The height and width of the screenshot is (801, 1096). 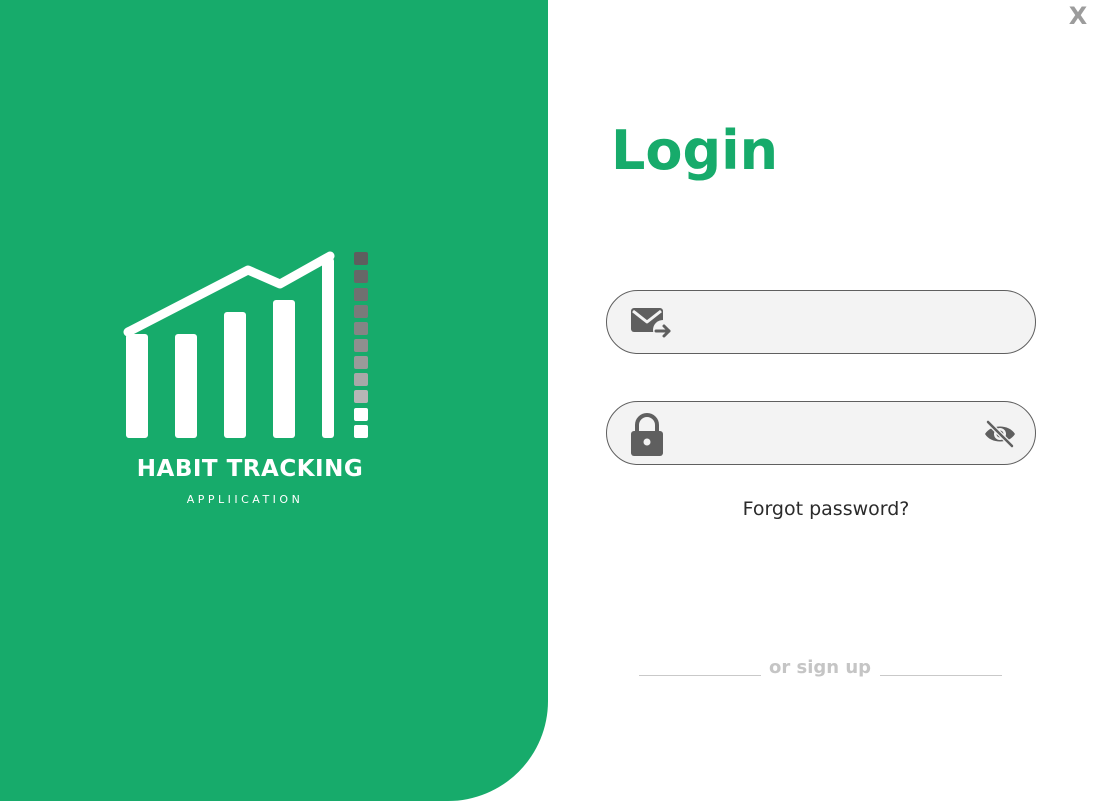 I want to click on app-logo: HABIT TRACKING APPLIICATION, so click(x=250, y=383).